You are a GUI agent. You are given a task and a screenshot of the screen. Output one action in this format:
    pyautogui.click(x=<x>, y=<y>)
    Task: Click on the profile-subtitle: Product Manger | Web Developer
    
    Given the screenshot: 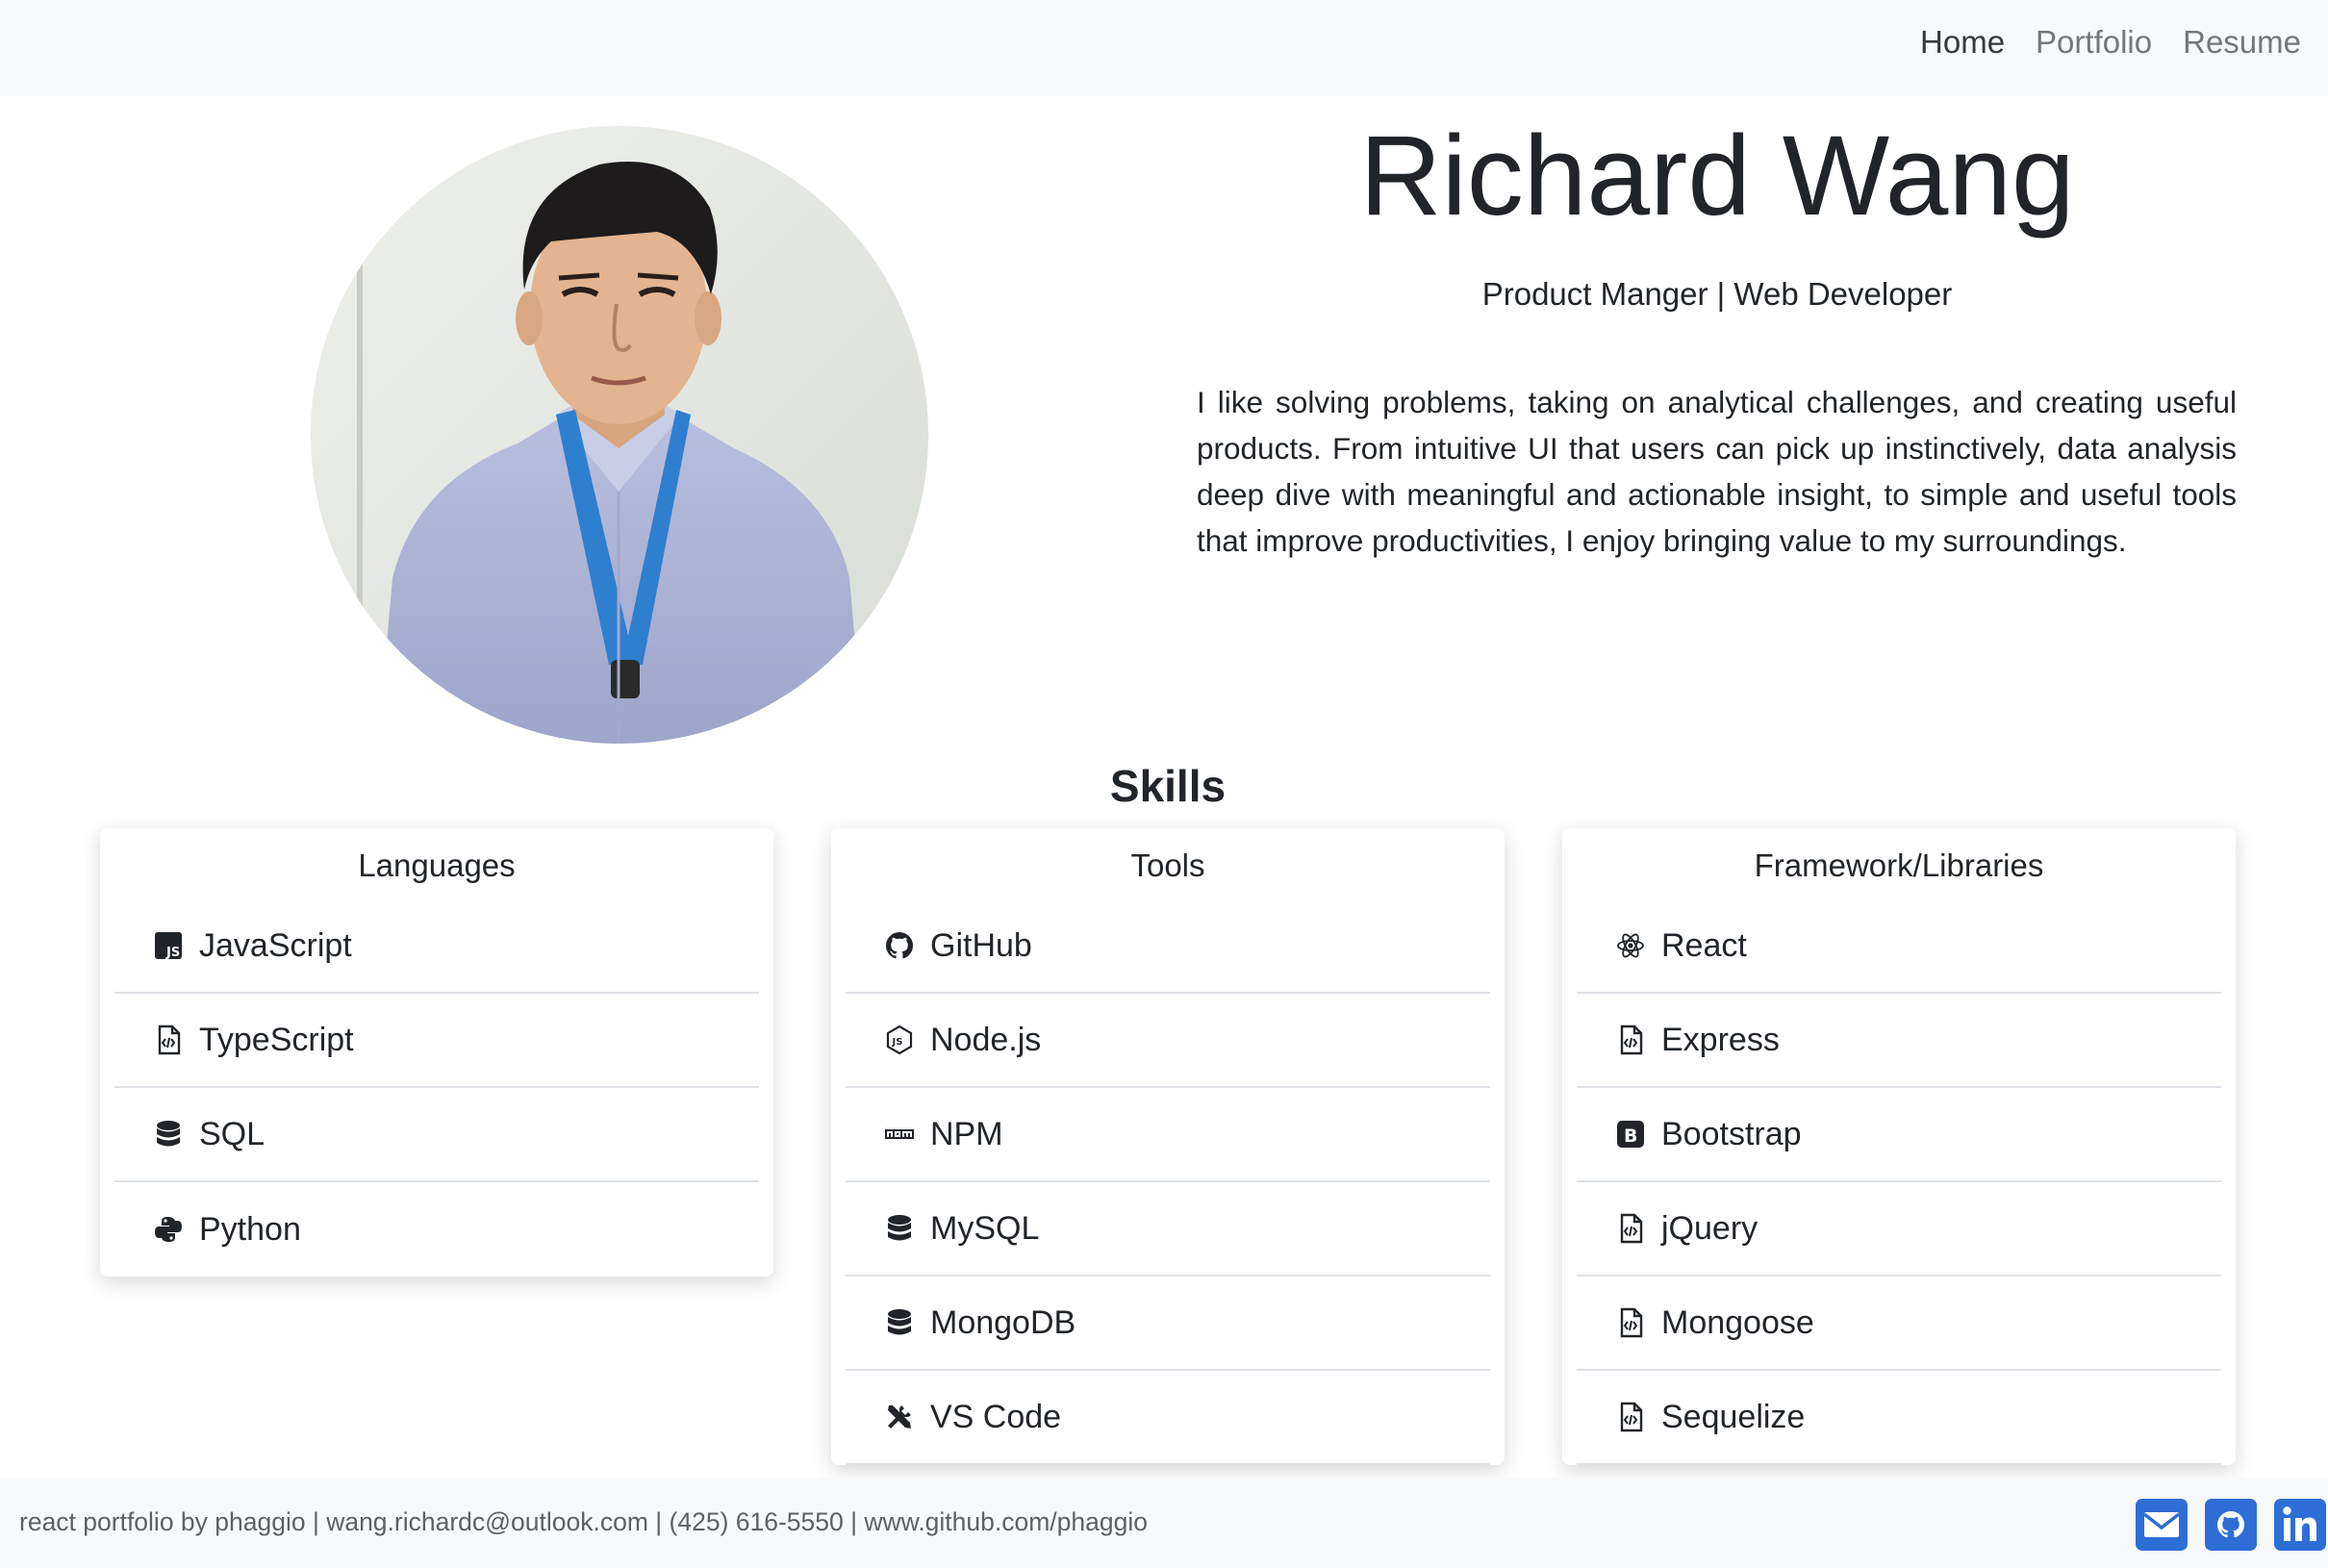 What is the action you would take?
    pyautogui.click(x=1717, y=294)
    